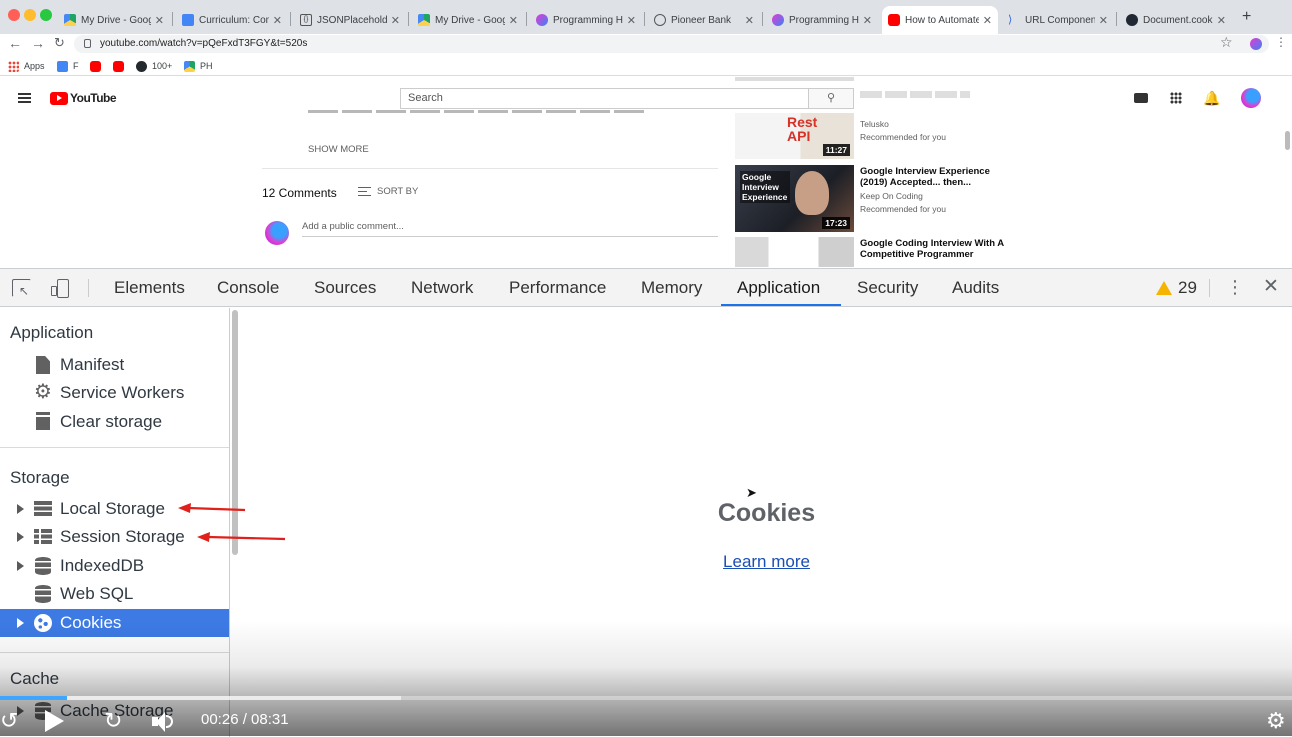 This screenshot has width=1292, height=737. Describe the element at coordinates (34, 698) in the screenshot. I see `video-played-bar` at that location.